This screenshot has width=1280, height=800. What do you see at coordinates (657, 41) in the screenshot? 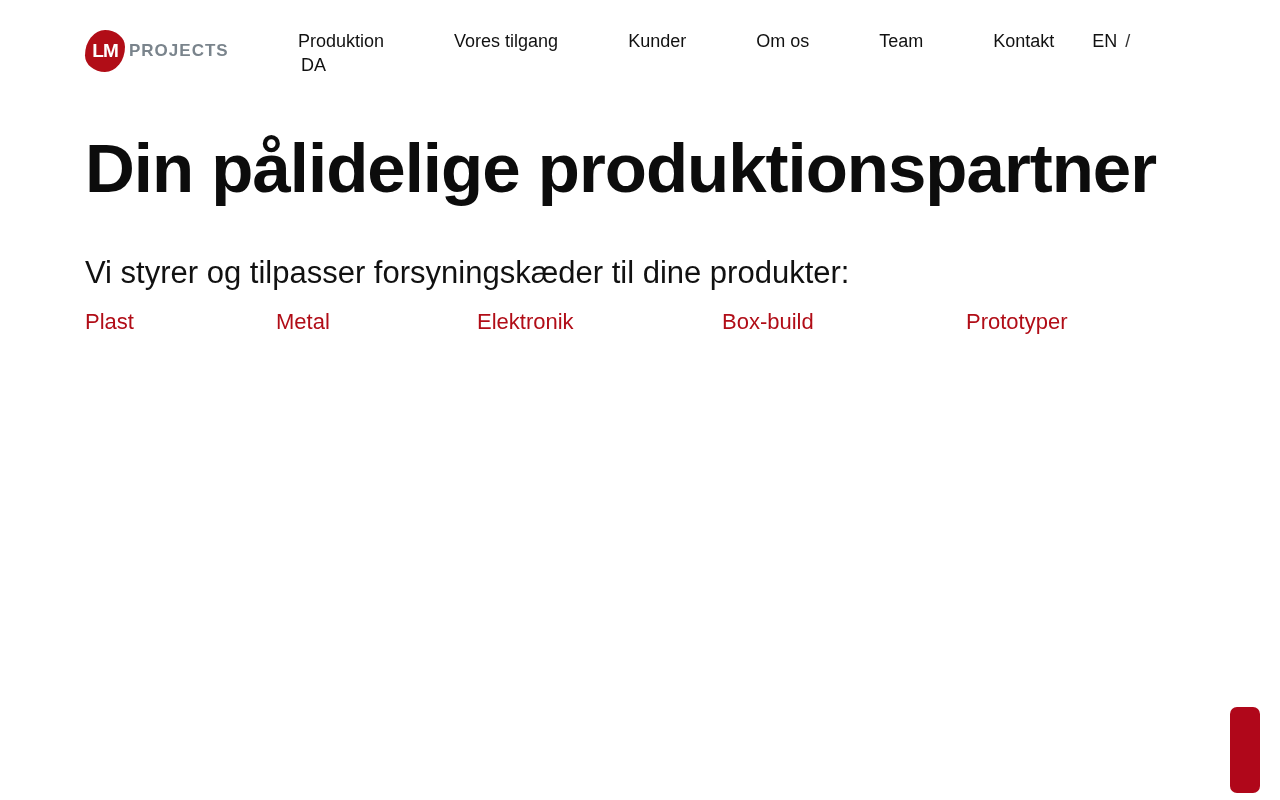
I see `nav-link: Kunder` at bounding box center [657, 41].